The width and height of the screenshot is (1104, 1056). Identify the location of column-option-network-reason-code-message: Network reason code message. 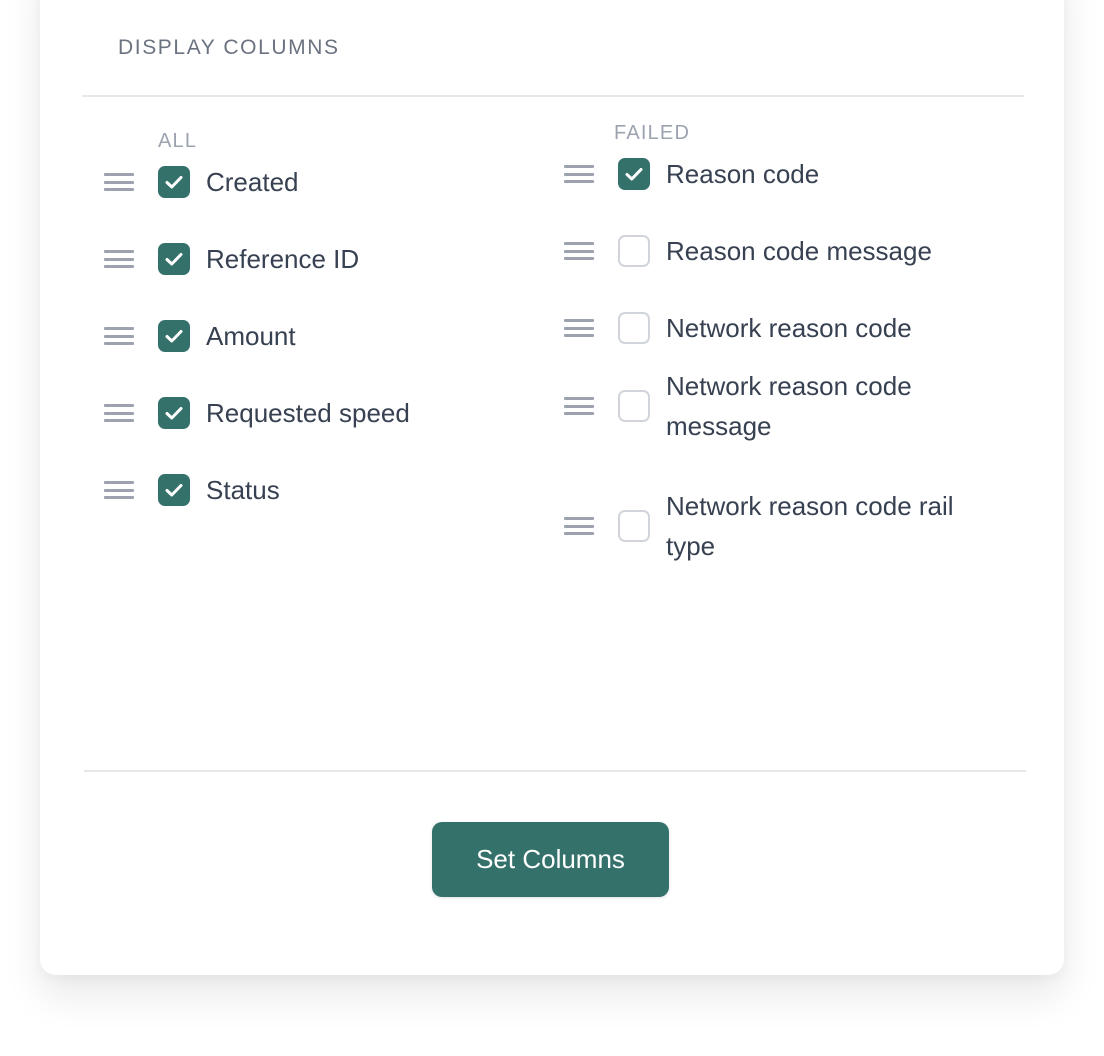
(785, 406).